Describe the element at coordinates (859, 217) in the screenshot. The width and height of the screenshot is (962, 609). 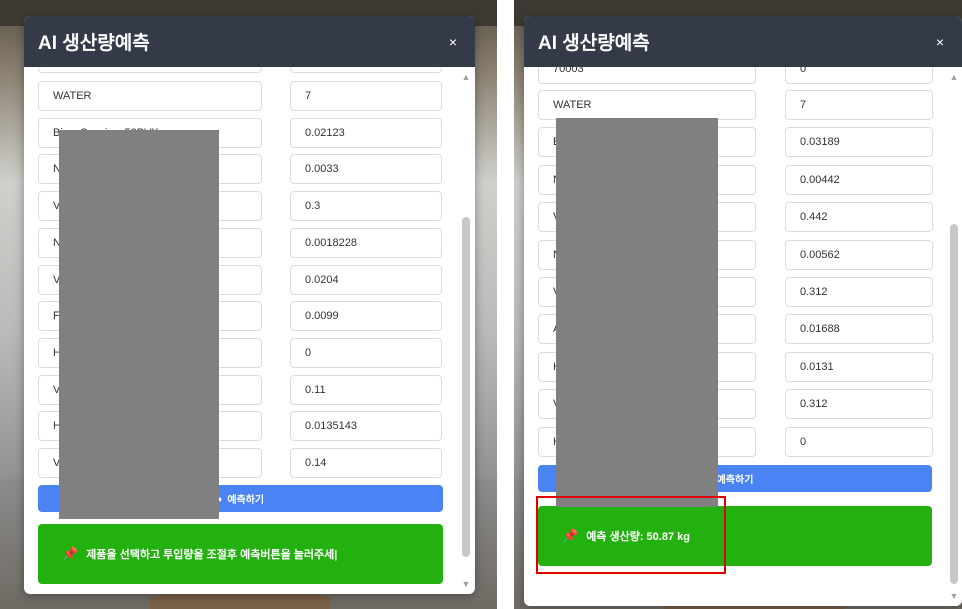
I see `ingredient-amount-input: 0.442` at that location.